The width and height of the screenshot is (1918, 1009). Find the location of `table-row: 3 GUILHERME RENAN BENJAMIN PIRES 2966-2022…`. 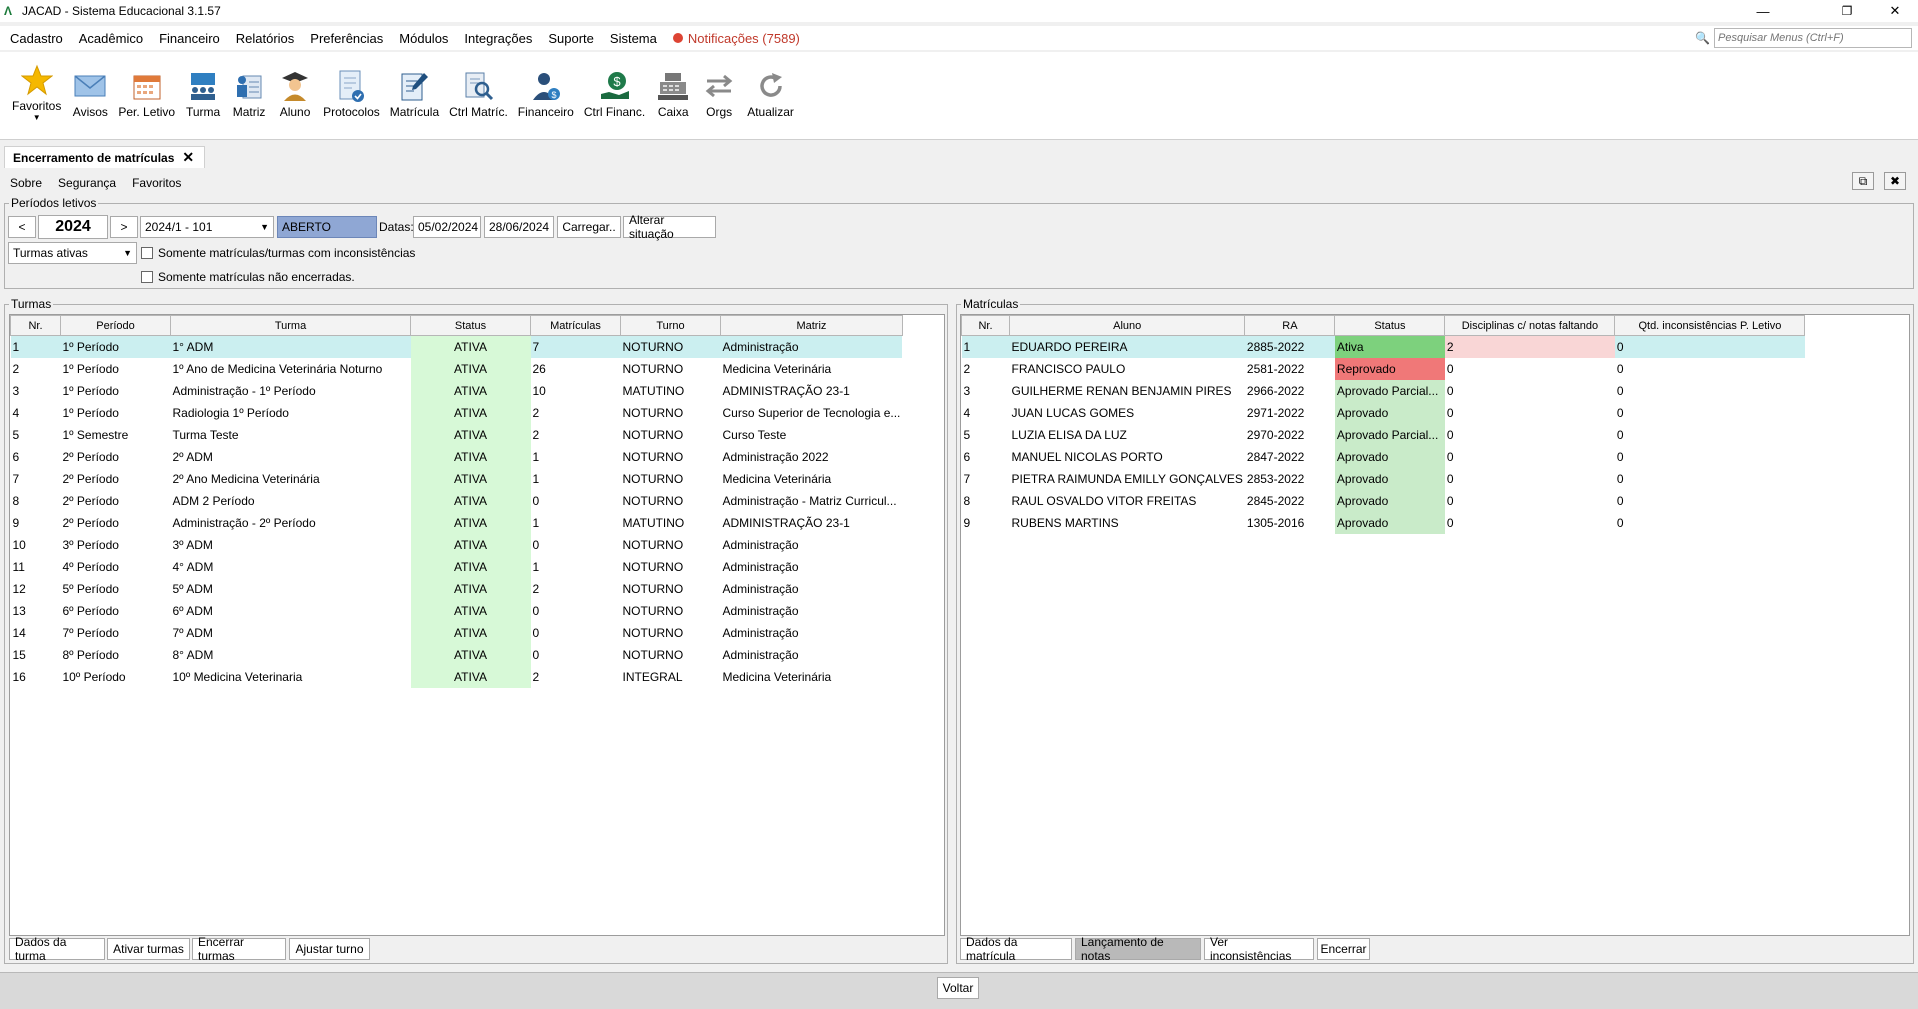

table-row: 3 GUILHERME RENAN BENJAMIN PIRES 2966-2022… is located at coordinates (1383, 390).